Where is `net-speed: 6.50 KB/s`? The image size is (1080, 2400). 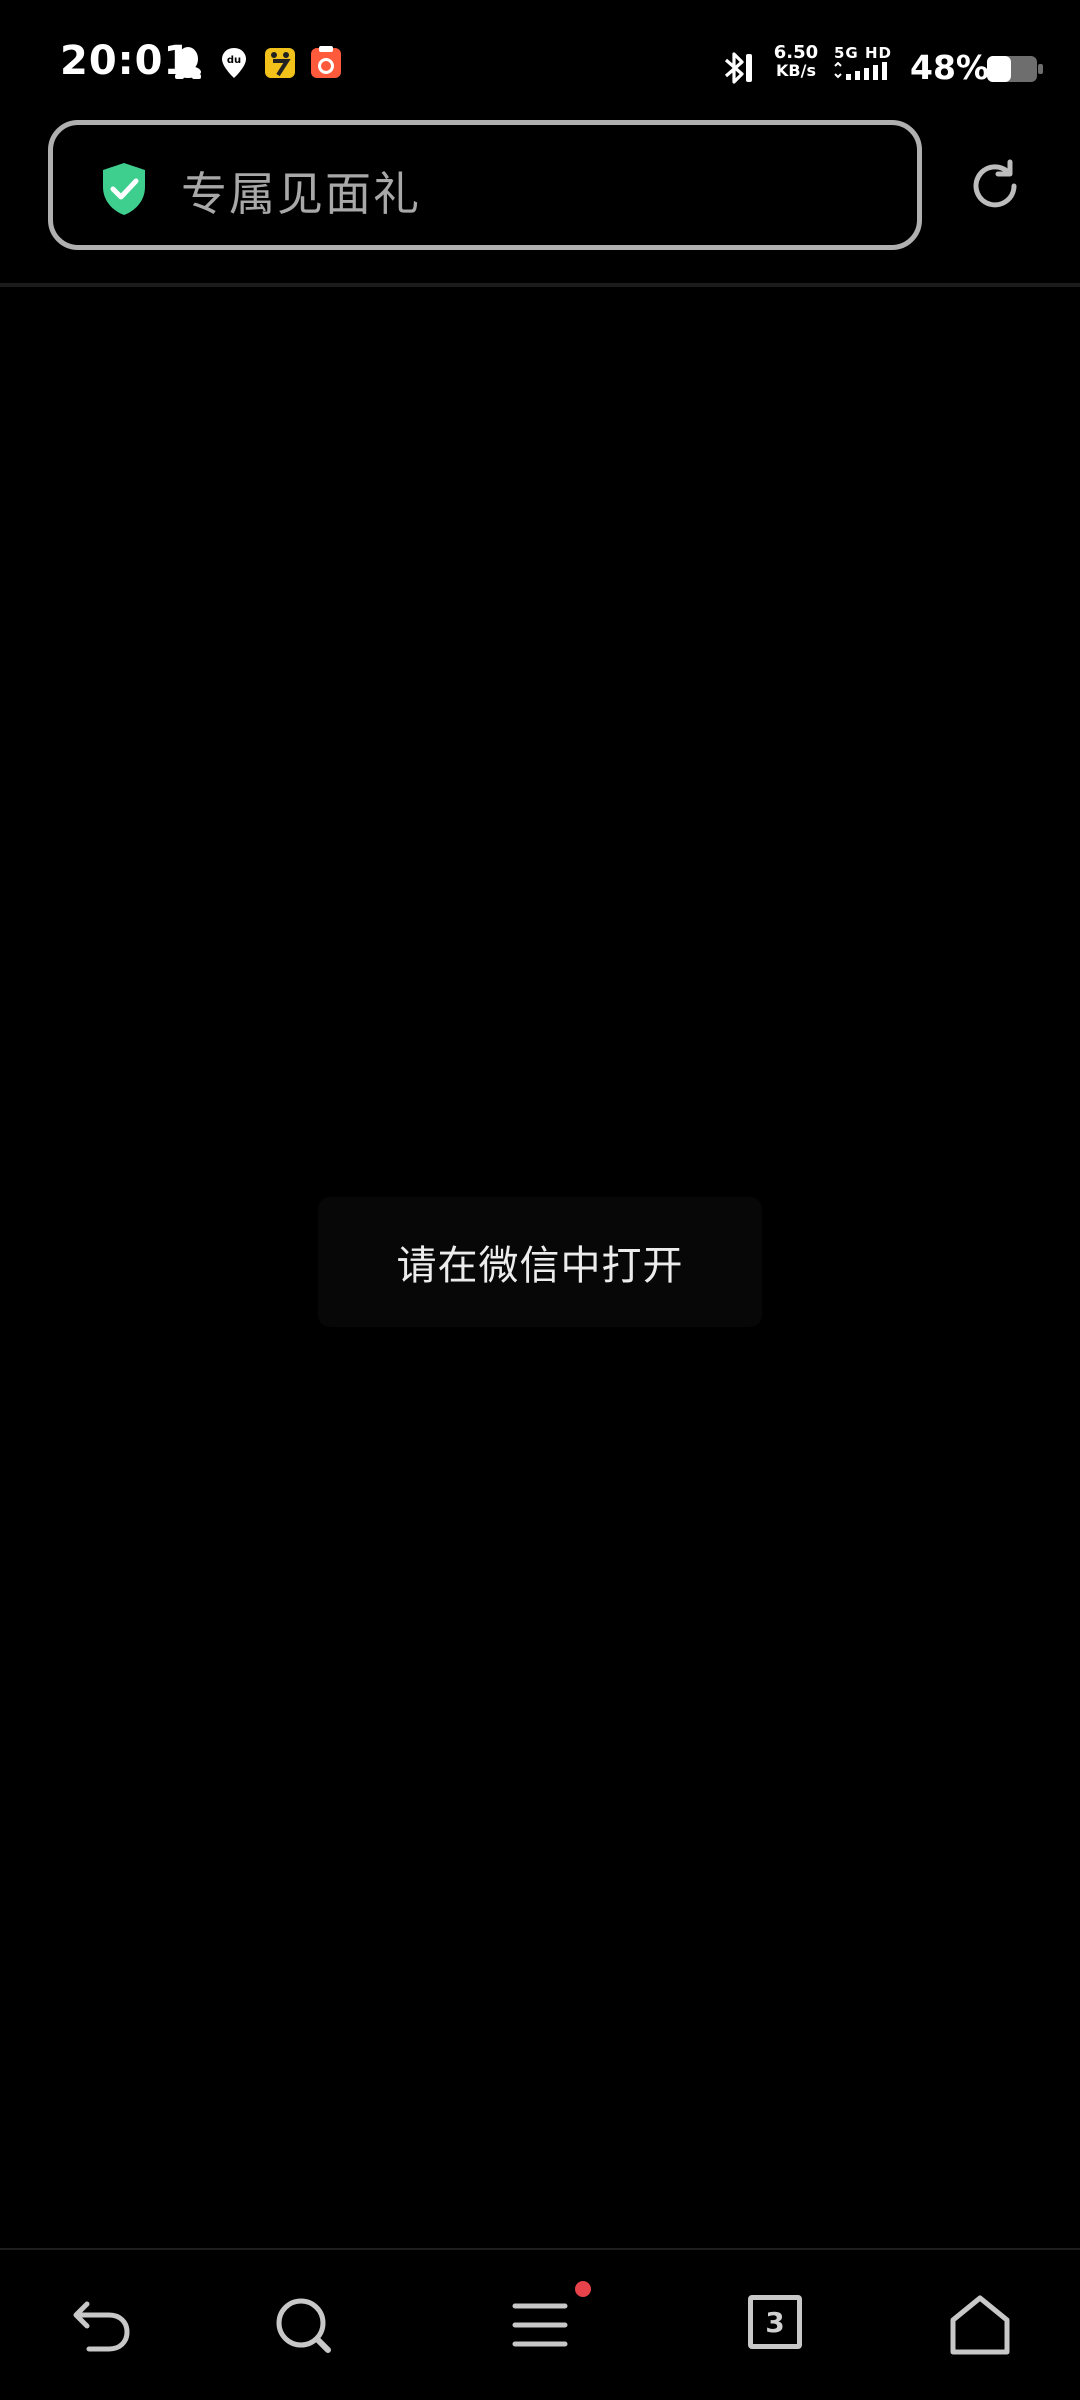 net-speed: 6.50 KB/s is located at coordinates (796, 62).